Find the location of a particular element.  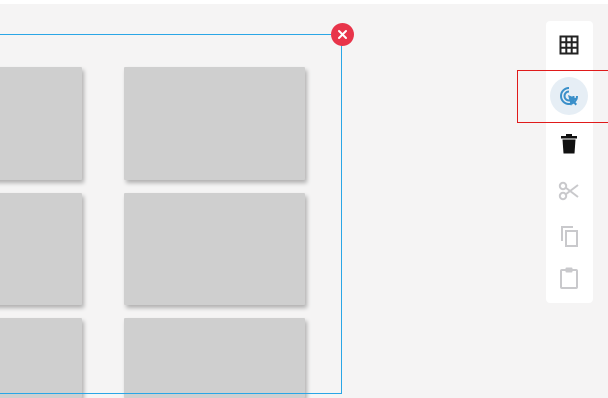

close-selection-button is located at coordinates (342, 34).